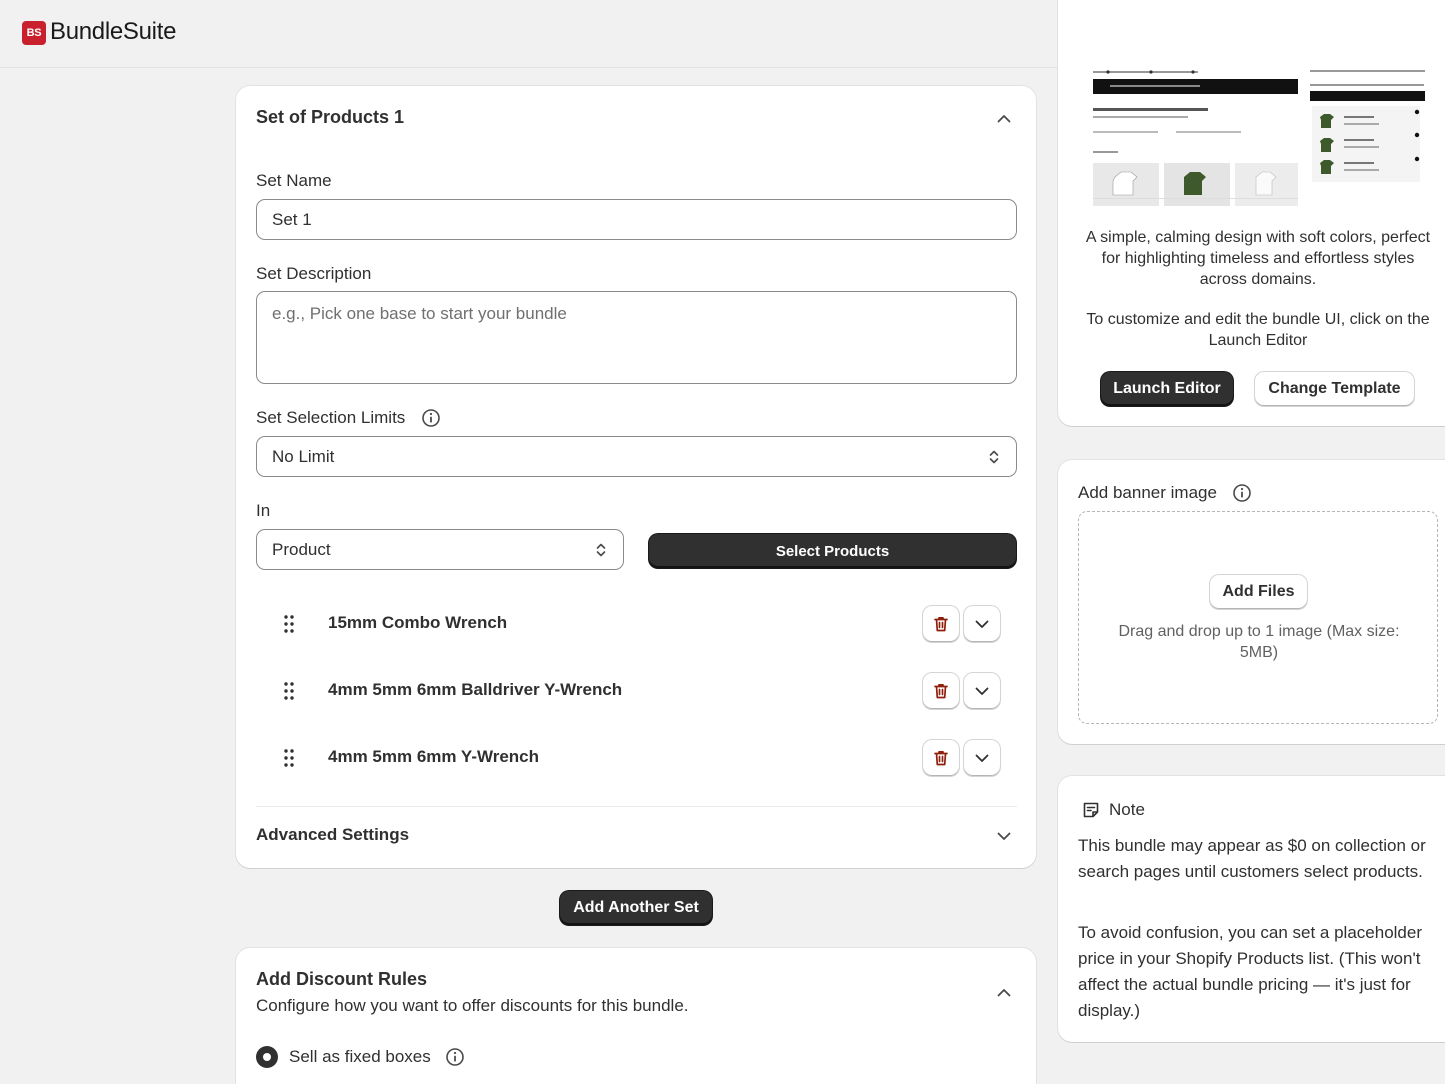  What do you see at coordinates (636, 691) in the screenshot?
I see `product-row: 4mm 5mm 6mm Balldriver Y-Wrench` at bounding box center [636, 691].